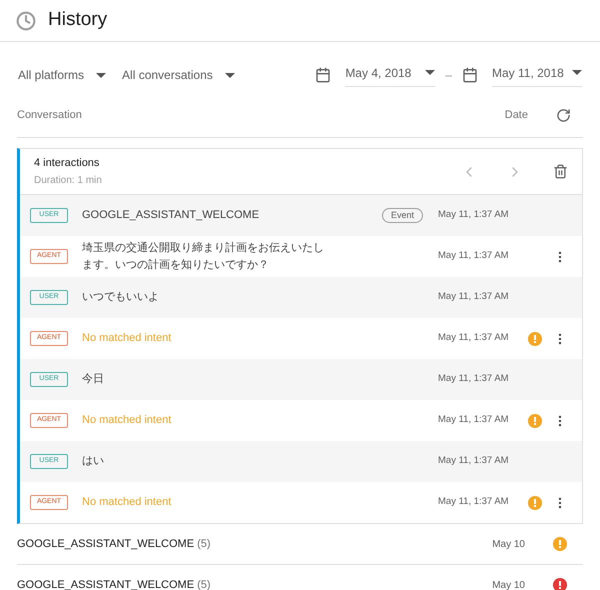 Image resolution: width=600 pixels, height=590 pixels. Describe the element at coordinates (67, 163) in the screenshot. I see `interactions-count: 4 interactions` at that location.